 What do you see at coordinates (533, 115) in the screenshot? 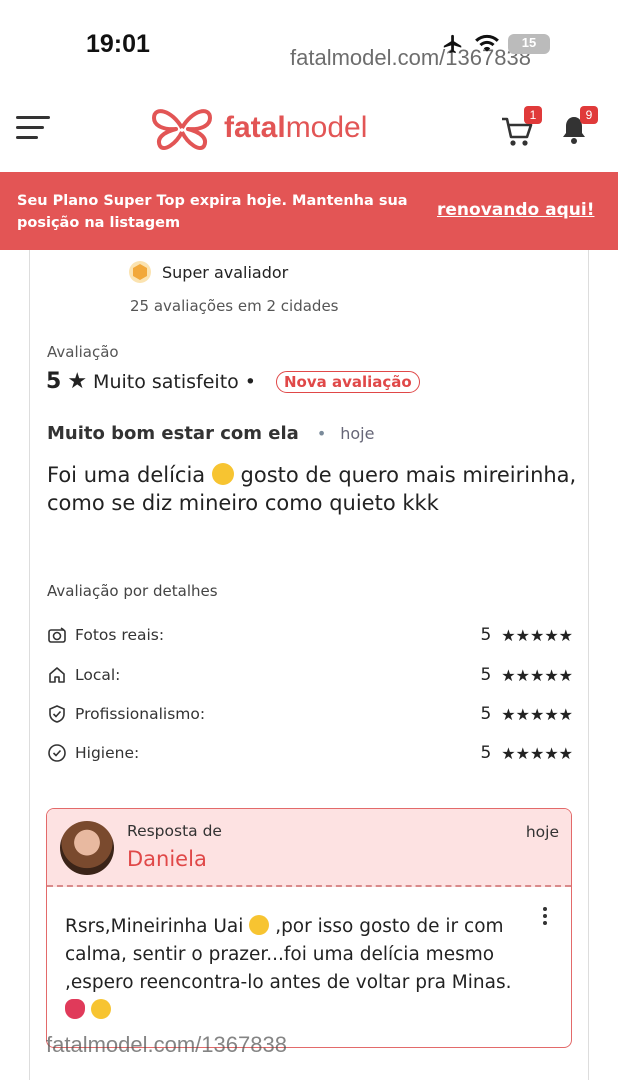
I see `cart-count-badge: 1` at bounding box center [533, 115].